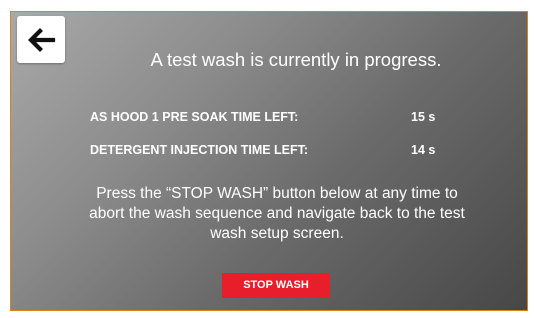  I want to click on back-button, so click(41, 39).